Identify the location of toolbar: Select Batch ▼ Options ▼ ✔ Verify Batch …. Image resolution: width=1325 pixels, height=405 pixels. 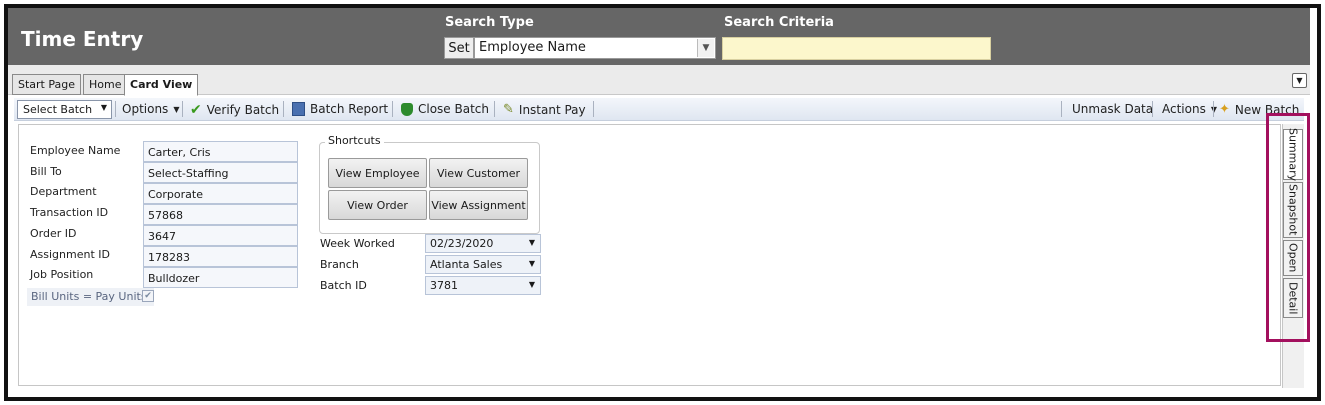
(659, 109).